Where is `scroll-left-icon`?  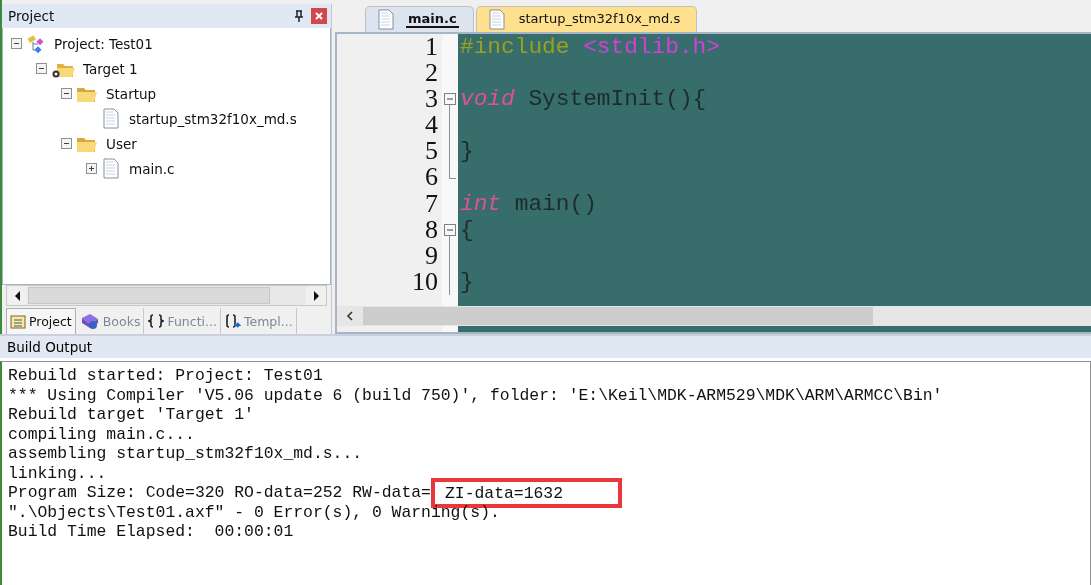 scroll-left-icon is located at coordinates (350, 316).